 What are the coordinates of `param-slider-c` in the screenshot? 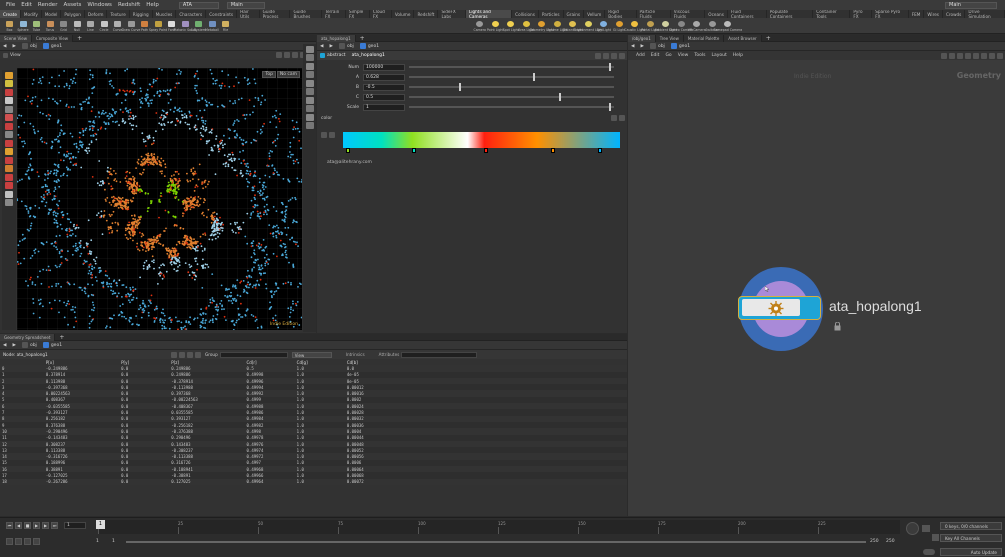 It's located at (511, 97).